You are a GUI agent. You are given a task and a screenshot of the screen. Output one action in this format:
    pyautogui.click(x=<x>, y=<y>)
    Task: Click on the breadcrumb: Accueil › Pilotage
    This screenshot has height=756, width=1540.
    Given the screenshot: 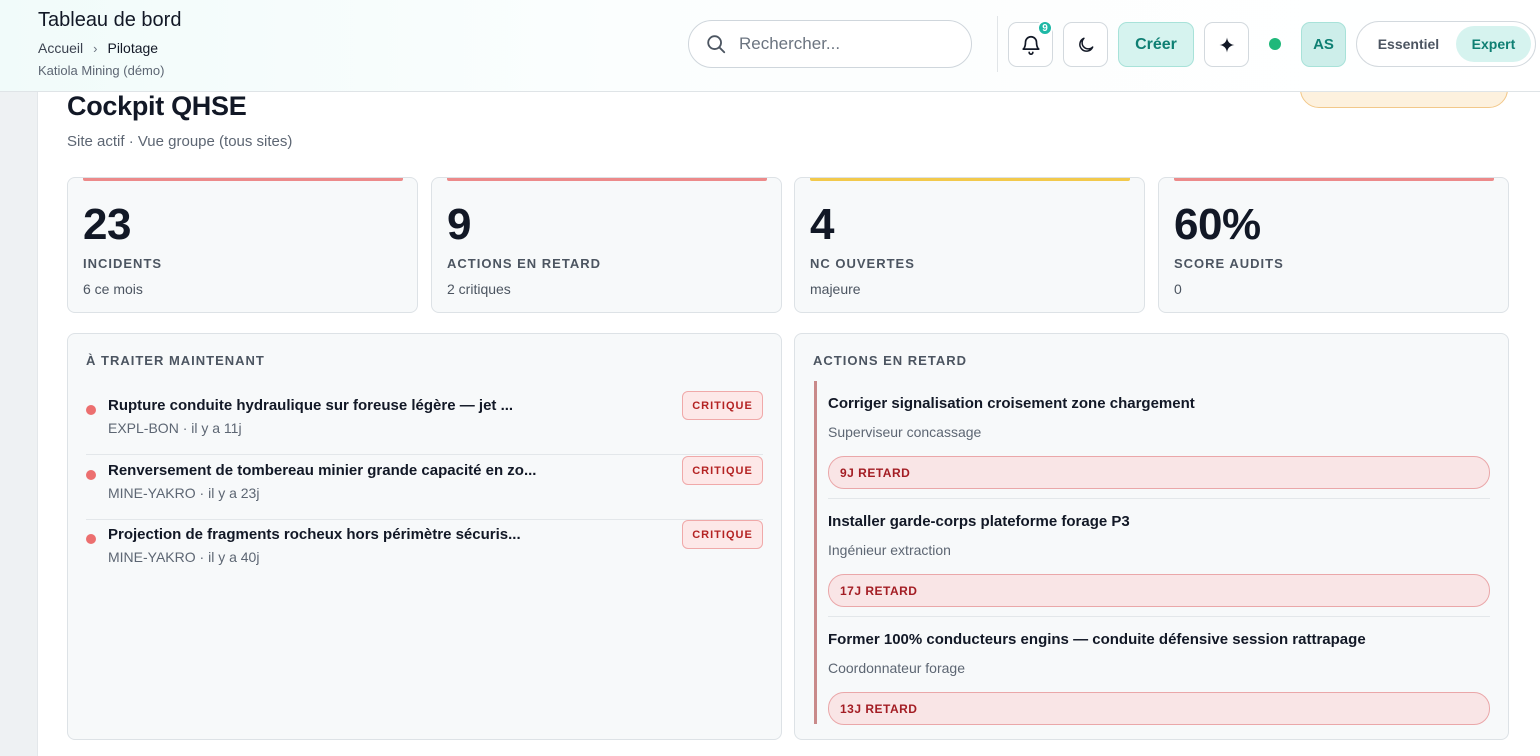 What is the action you would take?
    pyautogui.click(x=98, y=48)
    